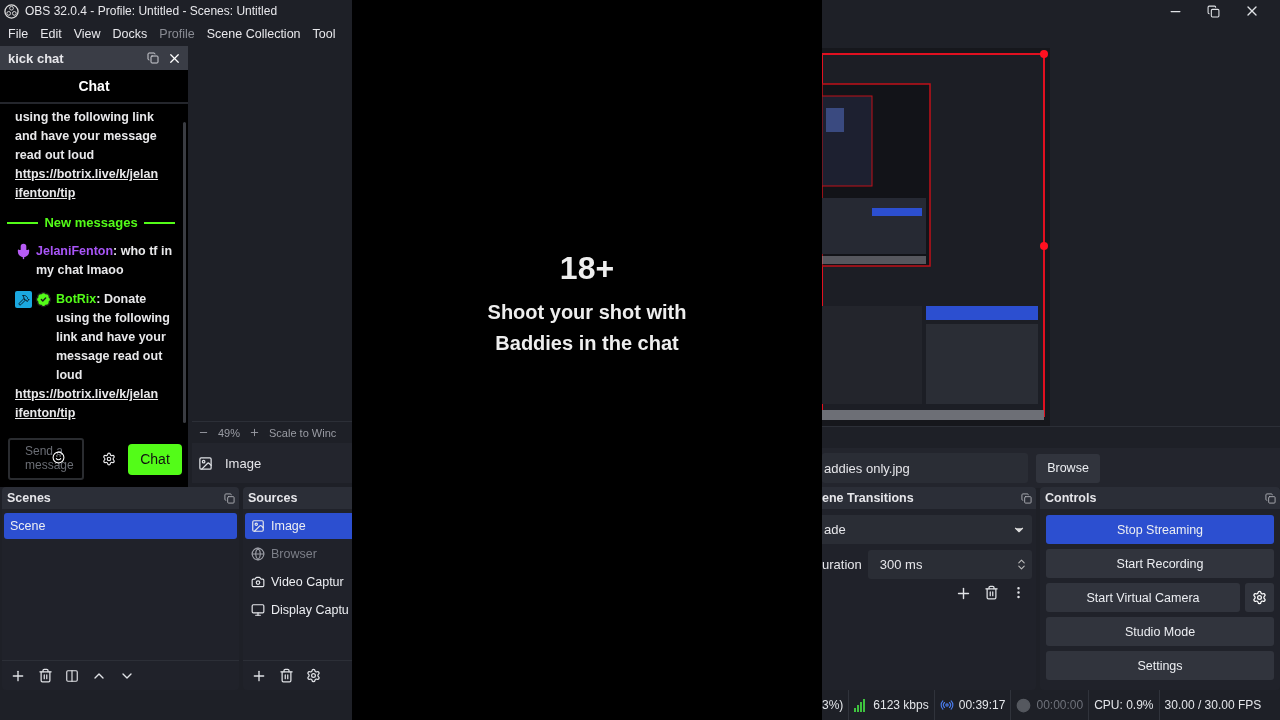 Image resolution: width=1280 pixels, height=720 pixels. What do you see at coordinates (11, 11) in the screenshot?
I see `app-logo-icon` at bounding box center [11, 11].